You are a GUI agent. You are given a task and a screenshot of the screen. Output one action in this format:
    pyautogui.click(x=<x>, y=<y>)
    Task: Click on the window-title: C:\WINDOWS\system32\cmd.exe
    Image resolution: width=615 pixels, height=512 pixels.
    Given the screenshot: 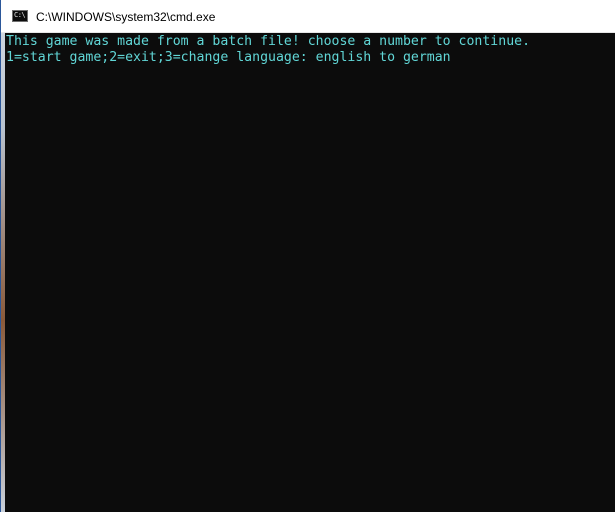 What is the action you would take?
    pyautogui.click(x=126, y=17)
    